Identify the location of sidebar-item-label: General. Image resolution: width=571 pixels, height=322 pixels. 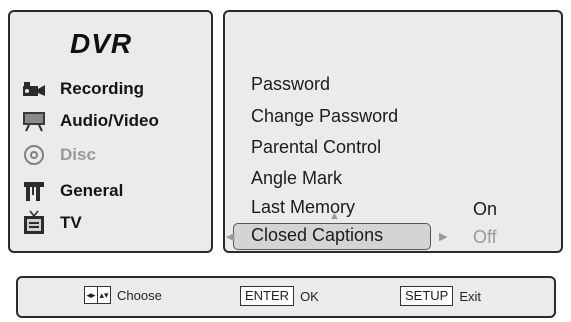
(92, 190).